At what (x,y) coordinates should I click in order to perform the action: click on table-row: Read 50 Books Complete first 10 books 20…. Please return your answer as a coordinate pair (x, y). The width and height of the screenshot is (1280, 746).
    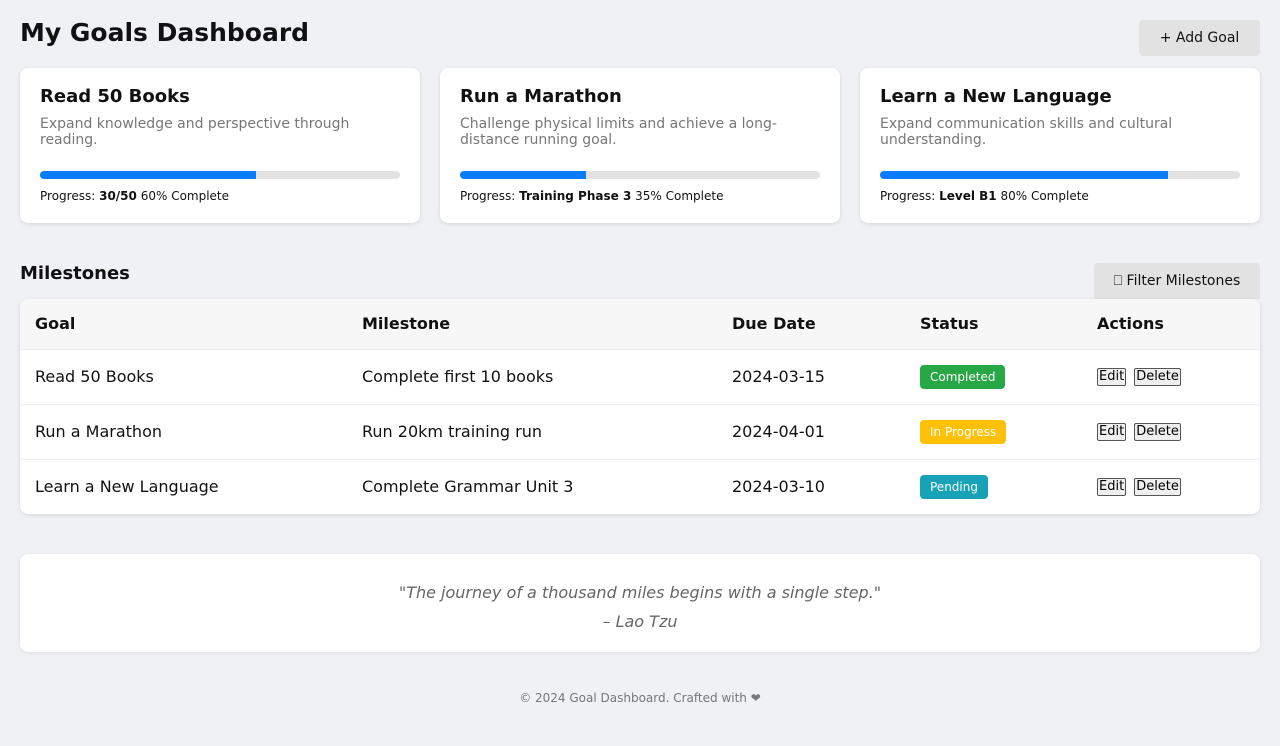
    Looking at the image, I should click on (640, 377).